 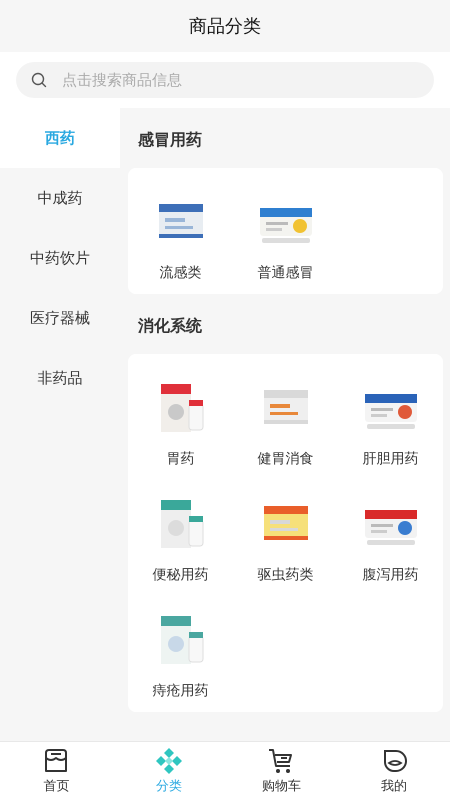 What do you see at coordinates (168, 761) in the screenshot?
I see `category-icon` at bounding box center [168, 761].